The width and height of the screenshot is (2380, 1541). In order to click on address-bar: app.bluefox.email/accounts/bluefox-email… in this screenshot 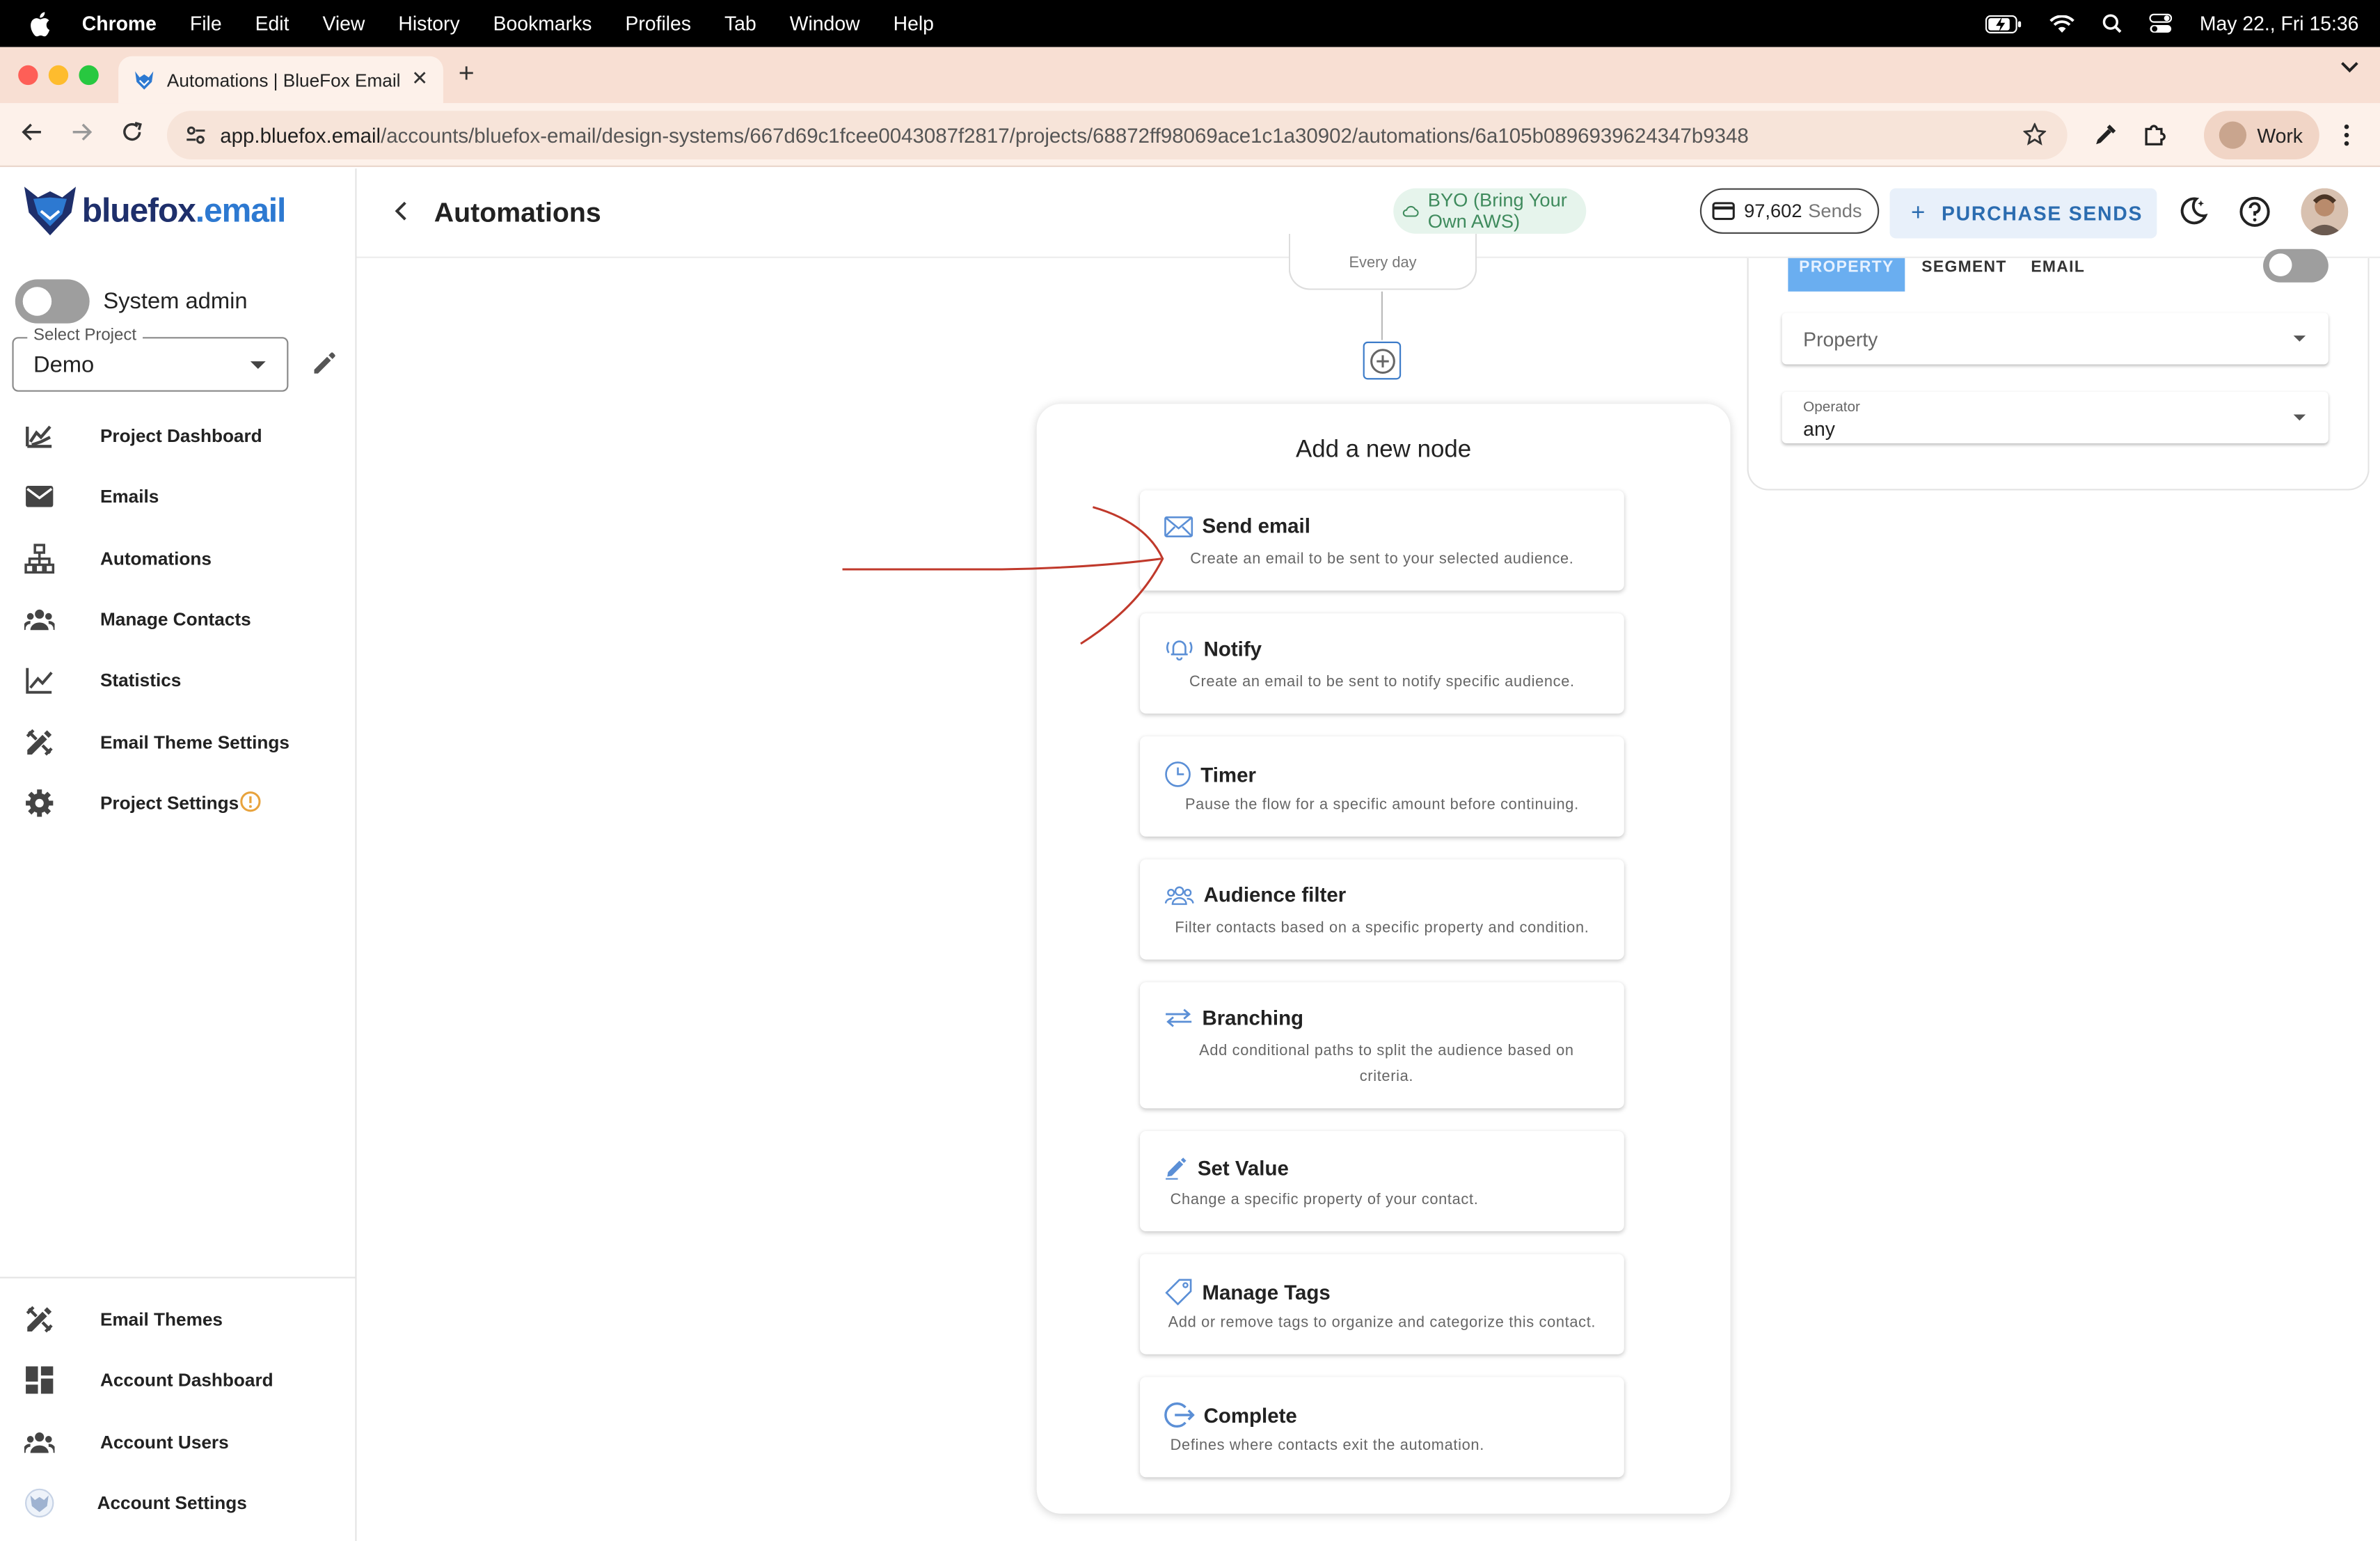, I will do `click(1117, 135)`.